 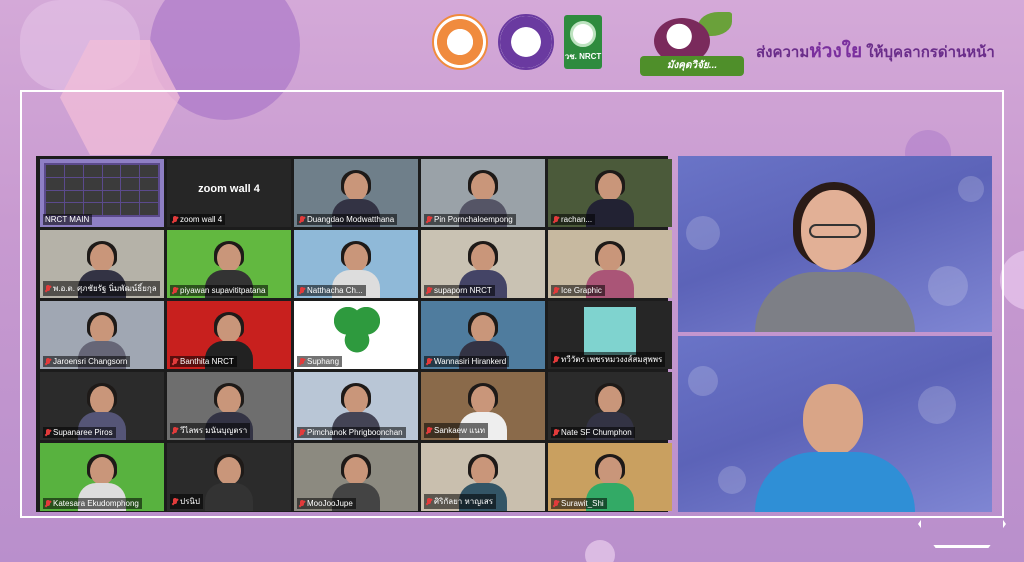 I want to click on participant-name-label: ศิริกัลยา หาญเสร, so click(x=460, y=501).